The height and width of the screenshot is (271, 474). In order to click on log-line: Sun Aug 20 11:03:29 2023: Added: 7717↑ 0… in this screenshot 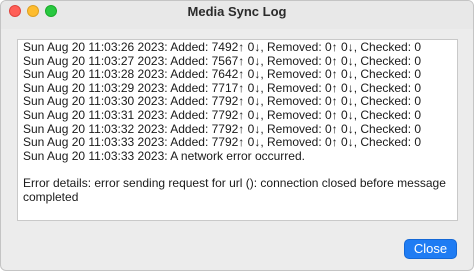, I will do `click(222, 87)`.